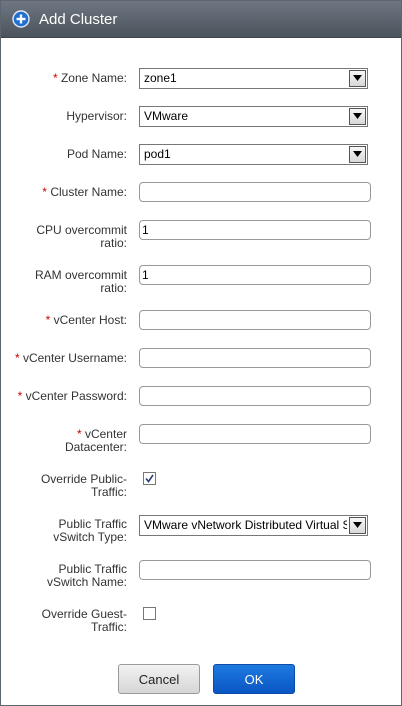 The image size is (402, 706). I want to click on vcenter-host-label: * vCenter Host:, so click(64, 320).